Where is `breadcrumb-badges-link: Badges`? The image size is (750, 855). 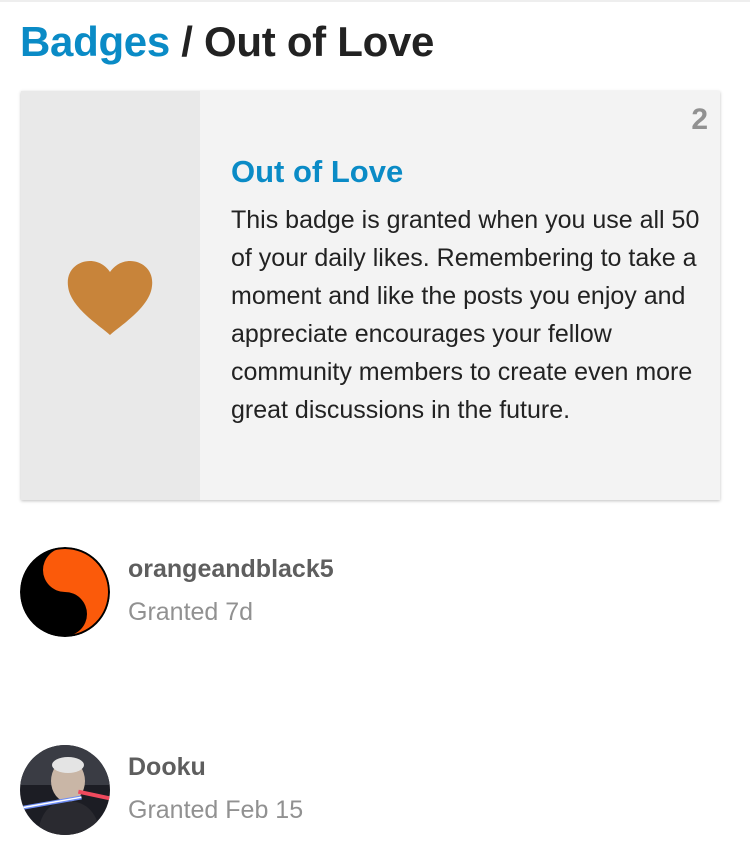 breadcrumb-badges-link: Badges is located at coordinates (95, 41).